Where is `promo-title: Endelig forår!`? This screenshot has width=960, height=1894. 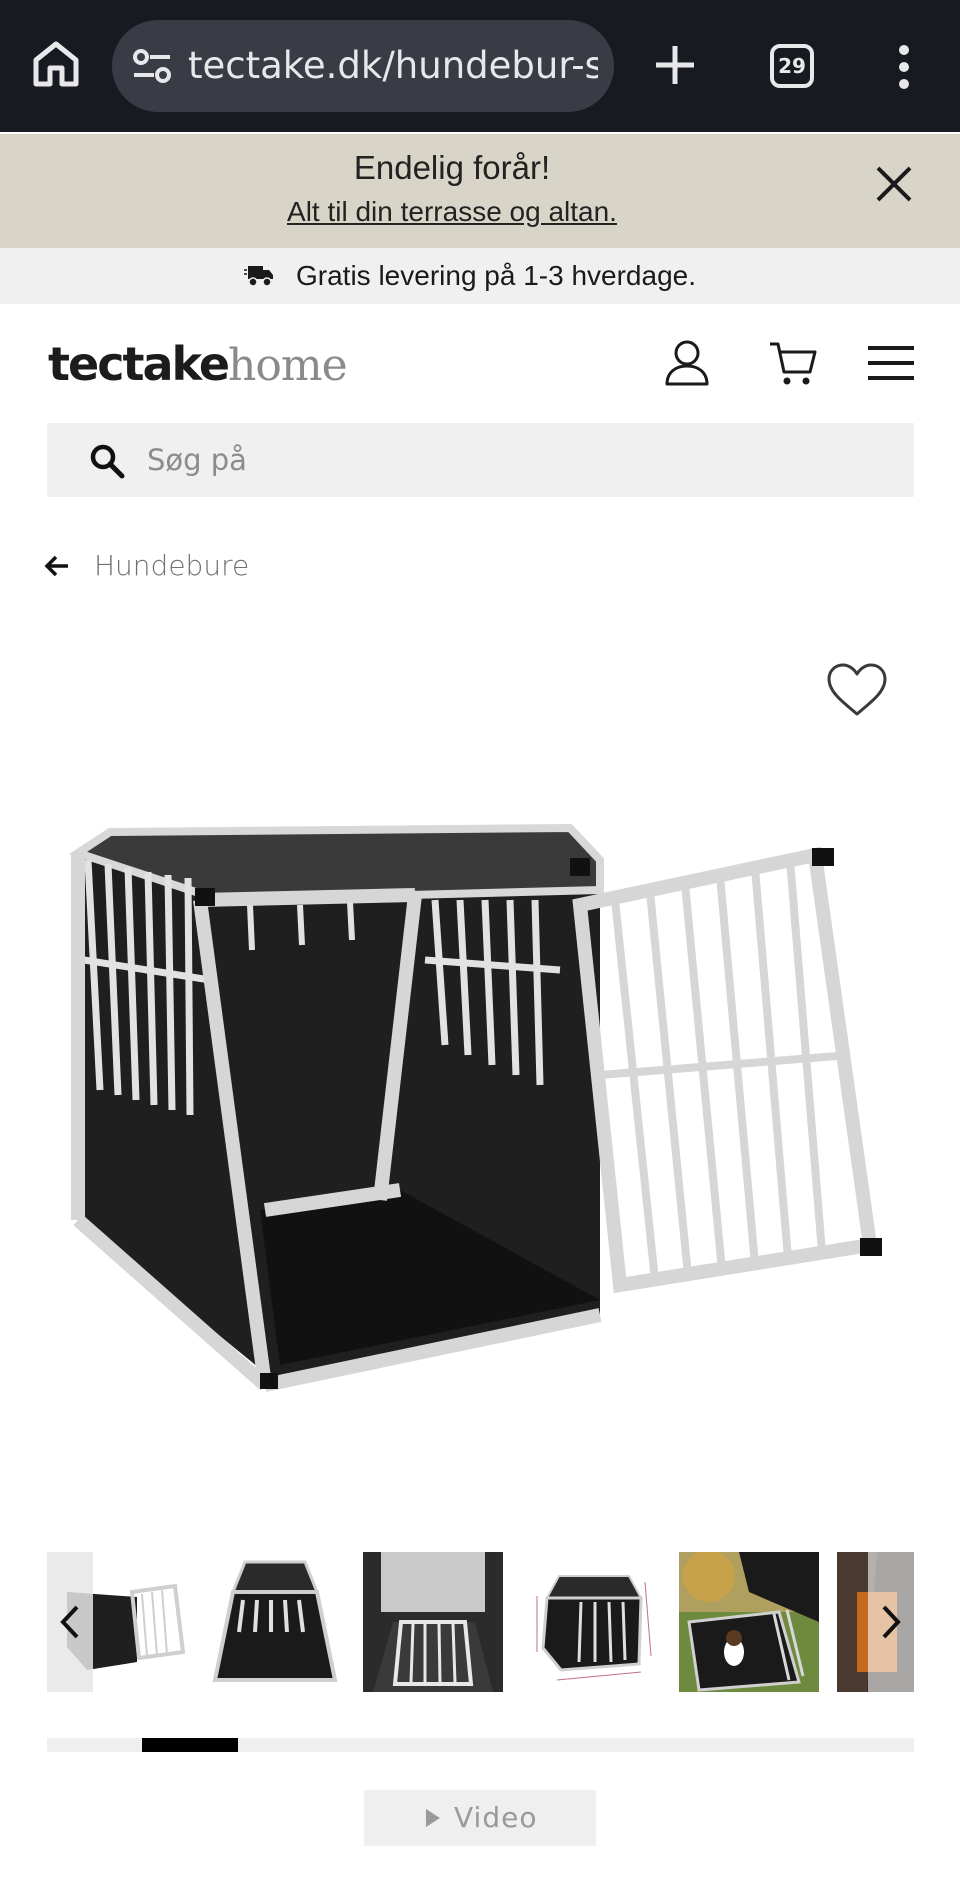
promo-title: Endelig forår! is located at coordinates (452, 167).